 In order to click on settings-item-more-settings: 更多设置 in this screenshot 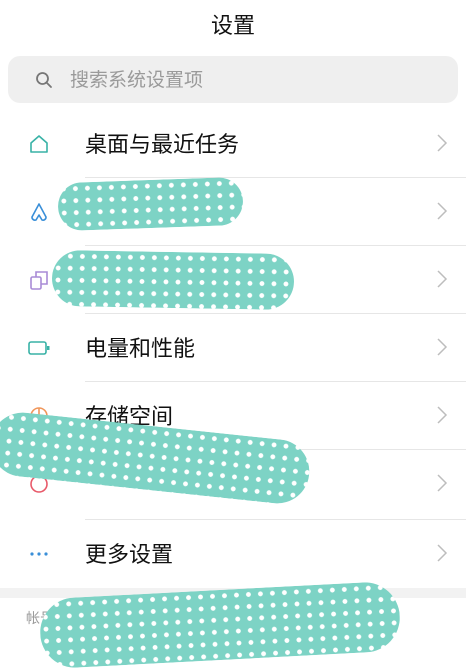, I will do `click(233, 553)`.